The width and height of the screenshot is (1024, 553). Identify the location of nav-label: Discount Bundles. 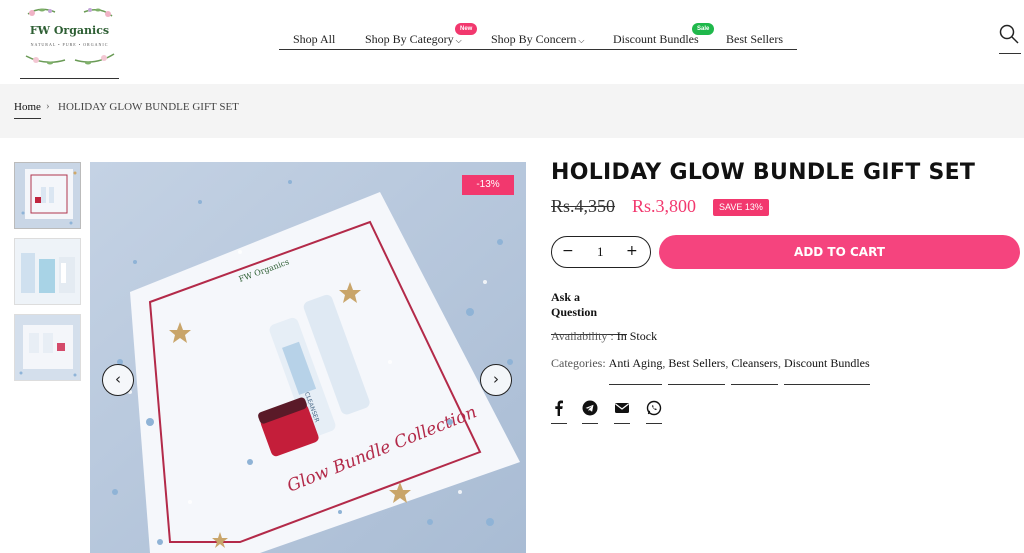
(656, 39).